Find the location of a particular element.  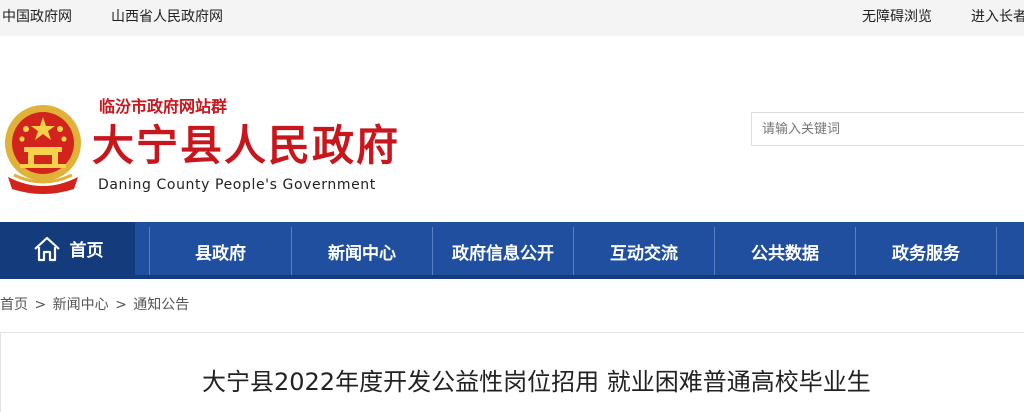

breadcrumb: 首页 > 新闻中心 > 通知公告 is located at coordinates (95, 305).